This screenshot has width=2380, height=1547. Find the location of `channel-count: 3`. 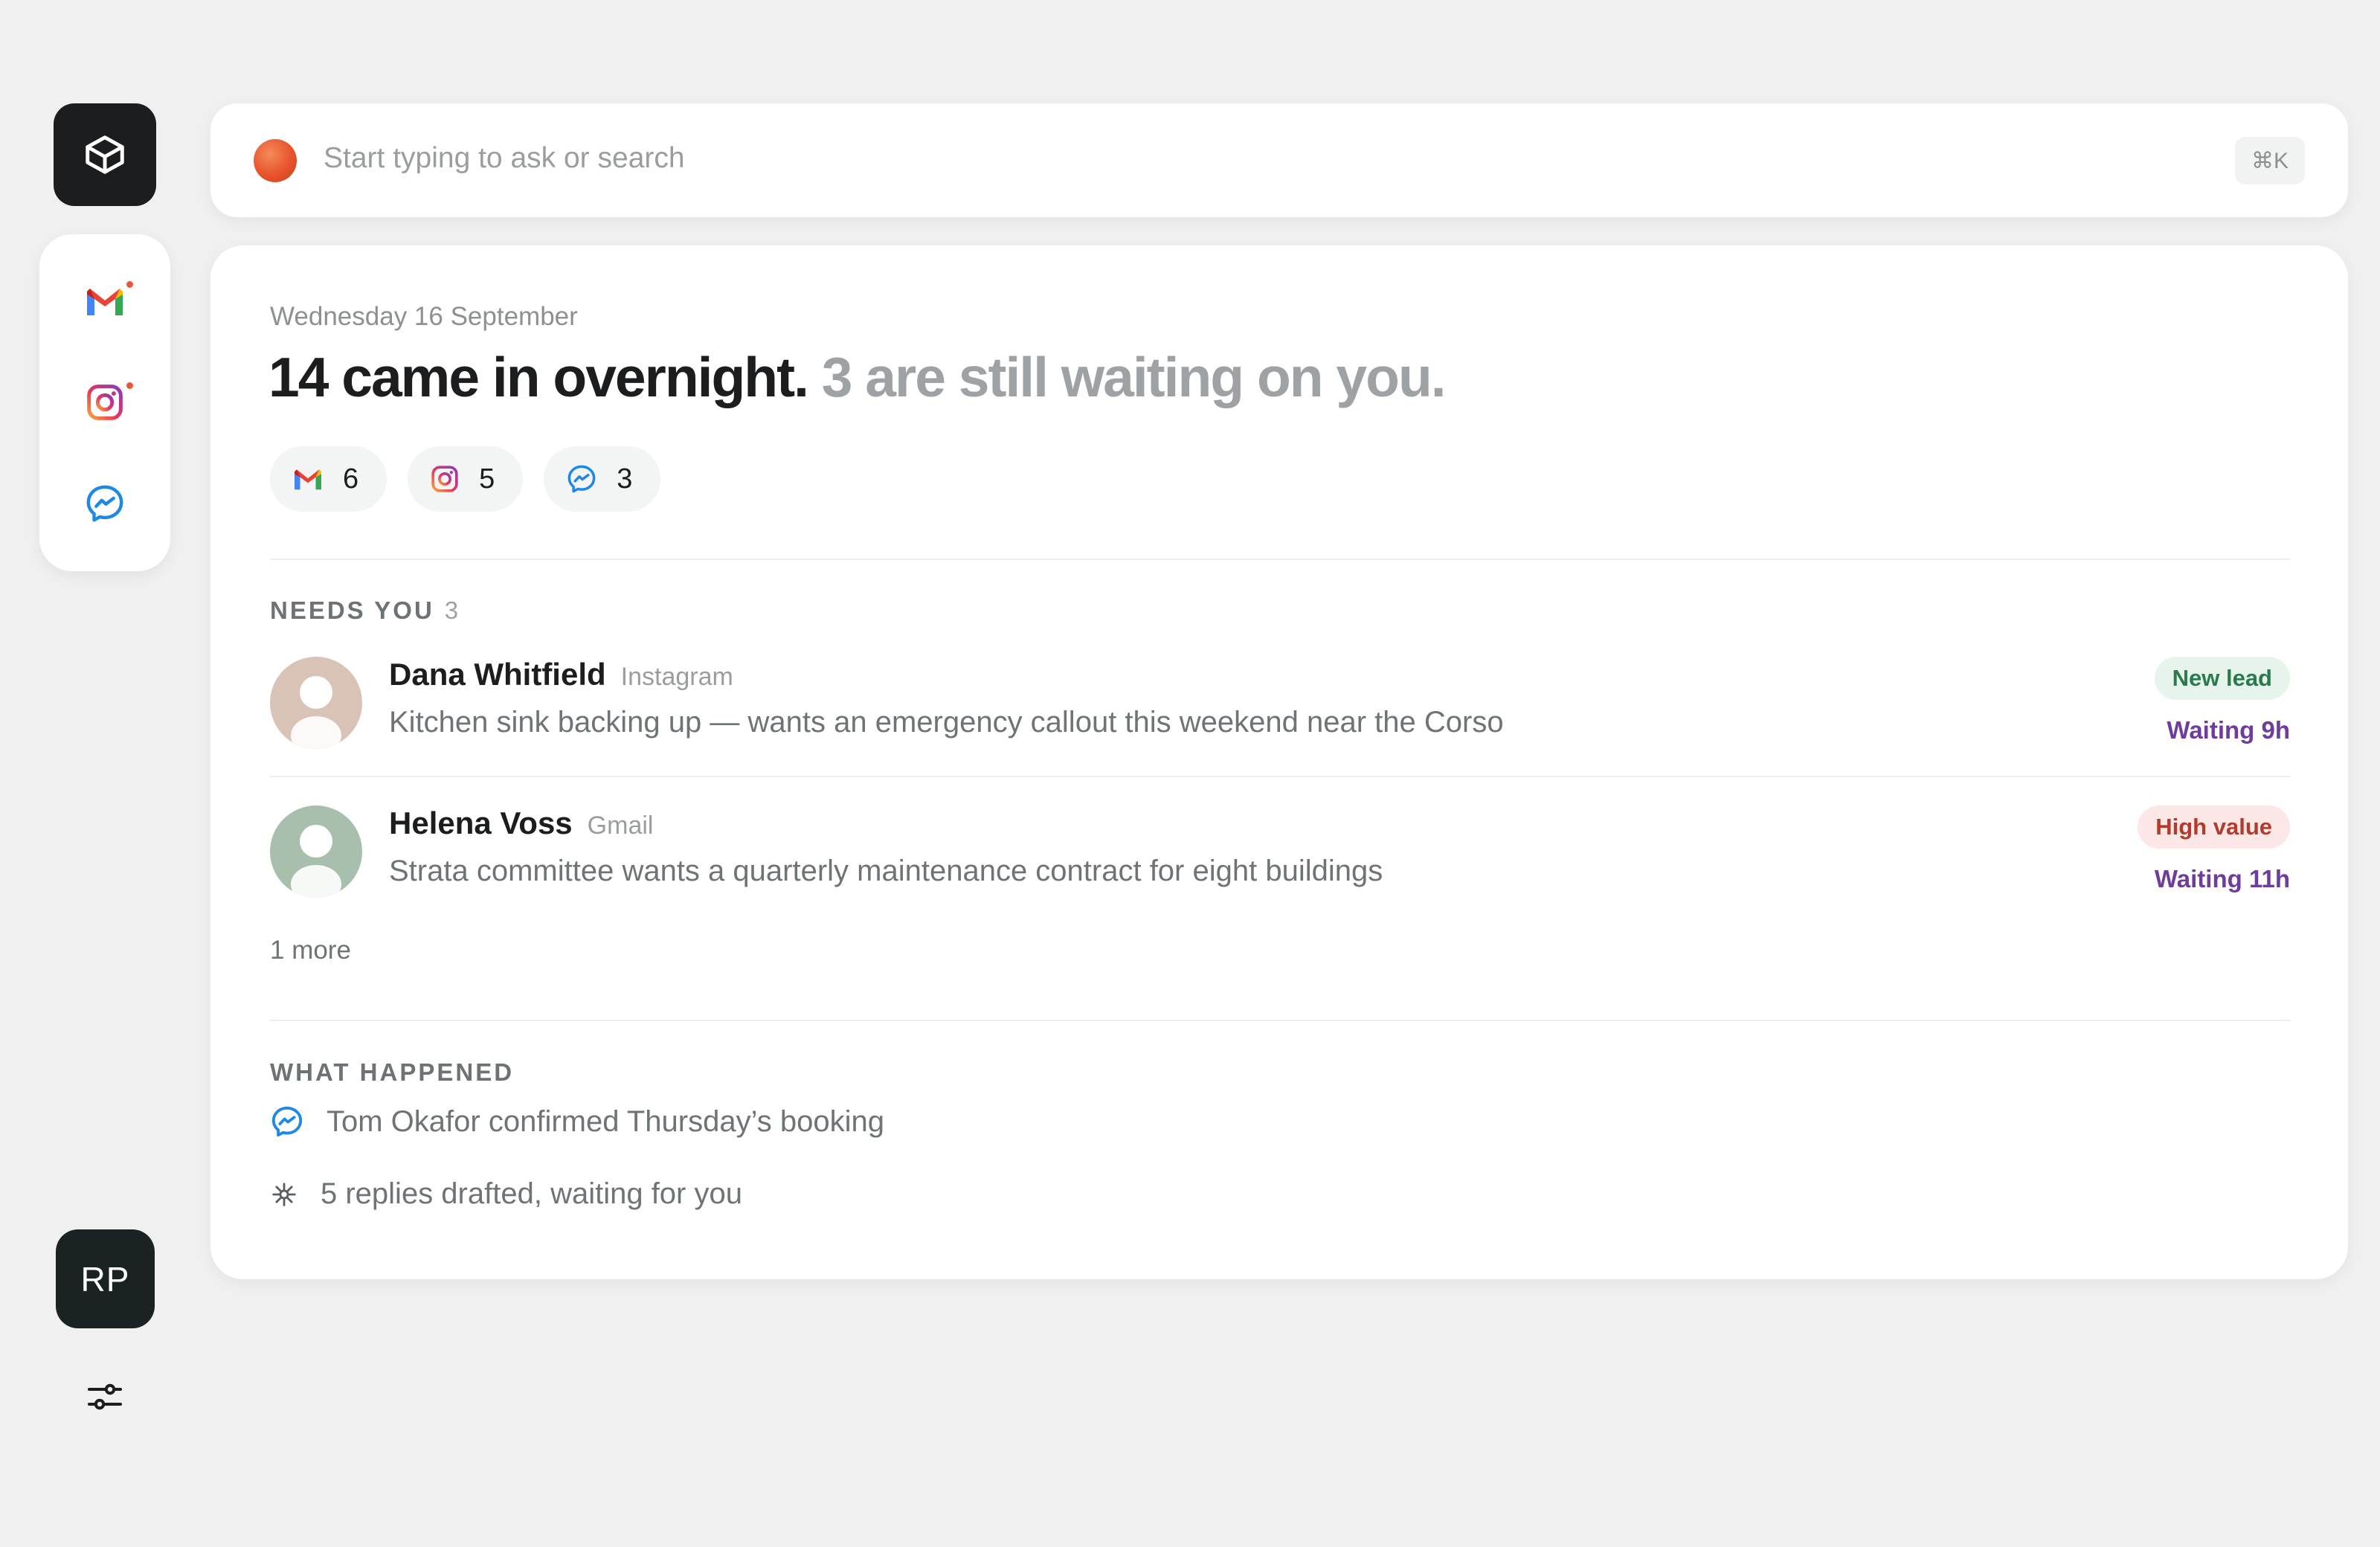

channel-count: 3 is located at coordinates (625, 479).